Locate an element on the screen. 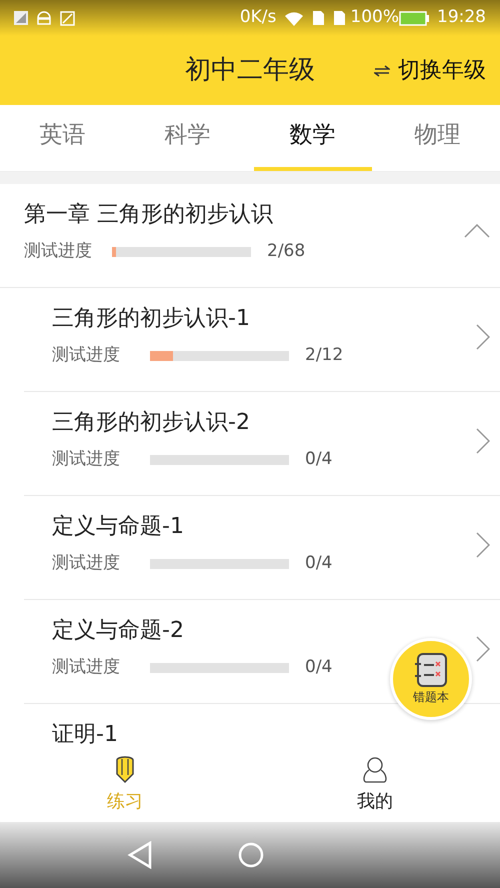 The height and width of the screenshot is (888, 500). person-icon is located at coordinates (375, 770).